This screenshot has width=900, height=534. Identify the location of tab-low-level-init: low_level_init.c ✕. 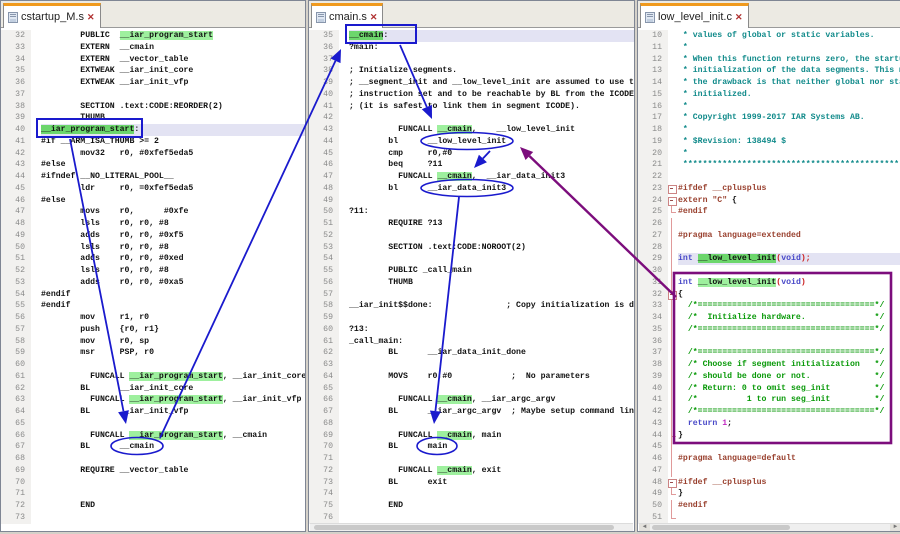
(694, 15).